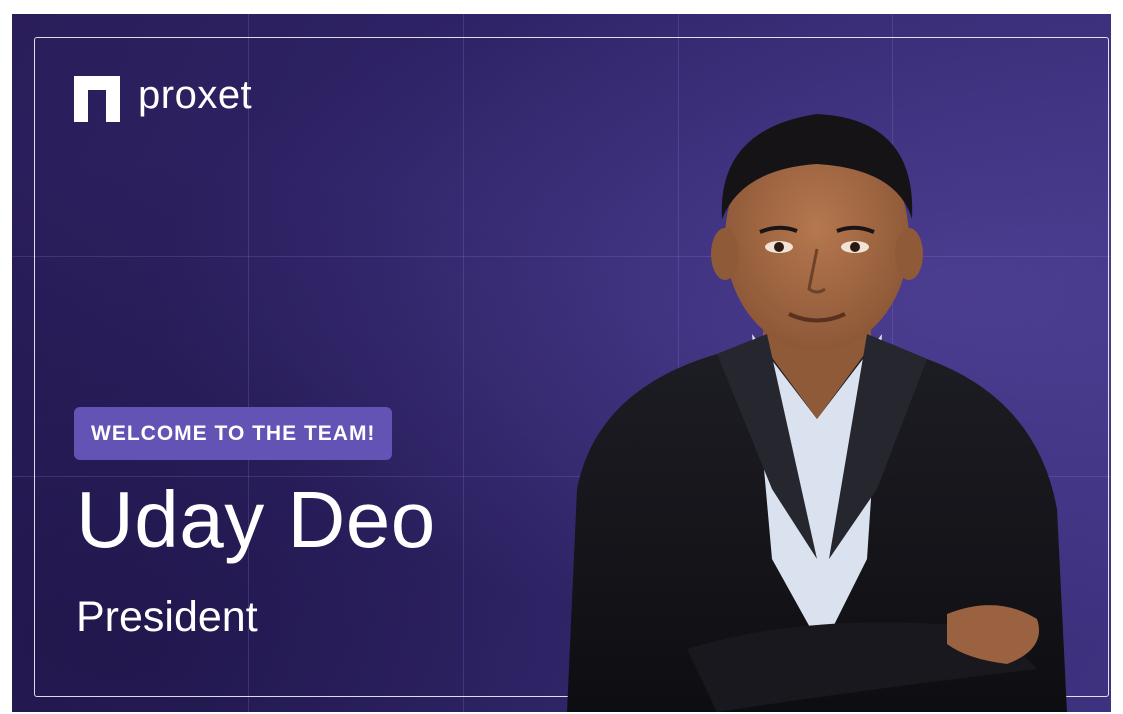  I want to click on welcome-badge: WELCOME TO THE TEAM!, so click(233, 433).